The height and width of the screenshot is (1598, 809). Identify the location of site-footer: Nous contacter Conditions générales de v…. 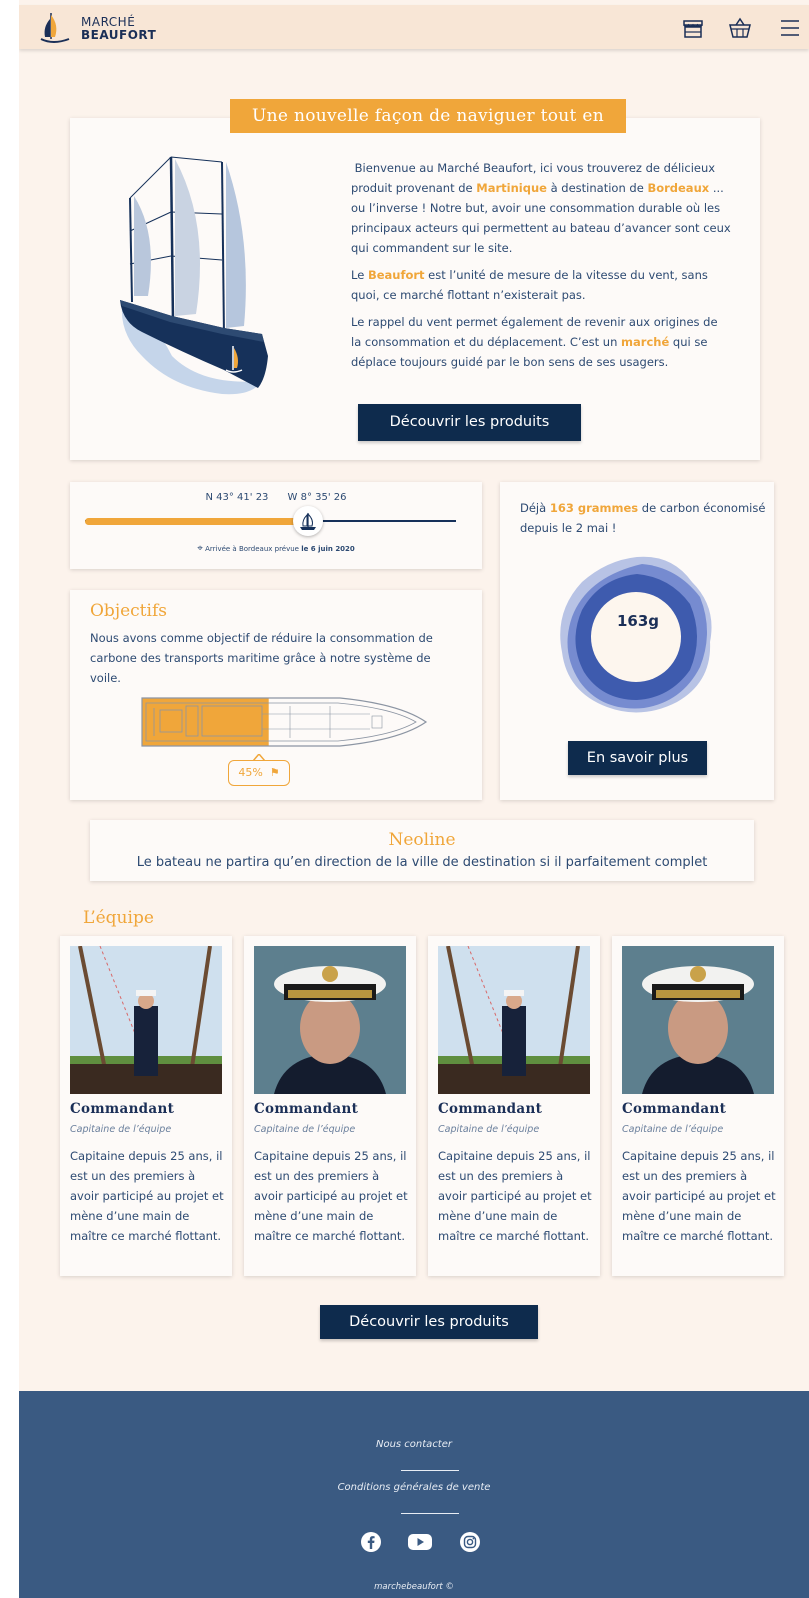
(414, 1494).